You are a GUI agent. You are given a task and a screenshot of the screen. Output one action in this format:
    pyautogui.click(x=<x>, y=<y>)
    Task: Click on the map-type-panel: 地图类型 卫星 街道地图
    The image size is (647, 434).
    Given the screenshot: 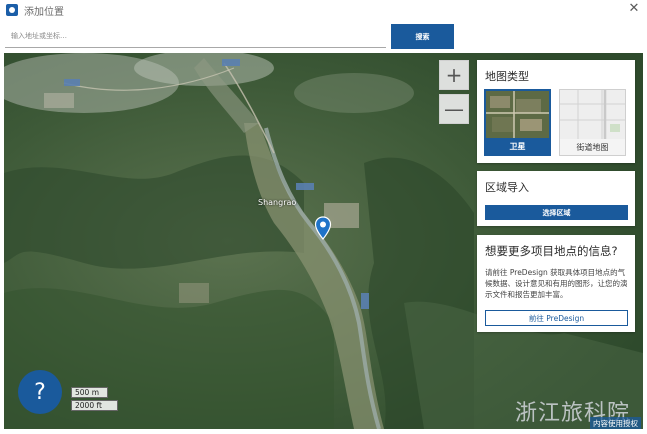 What is the action you would take?
    pyautogui.click(x=556, y=111)
    